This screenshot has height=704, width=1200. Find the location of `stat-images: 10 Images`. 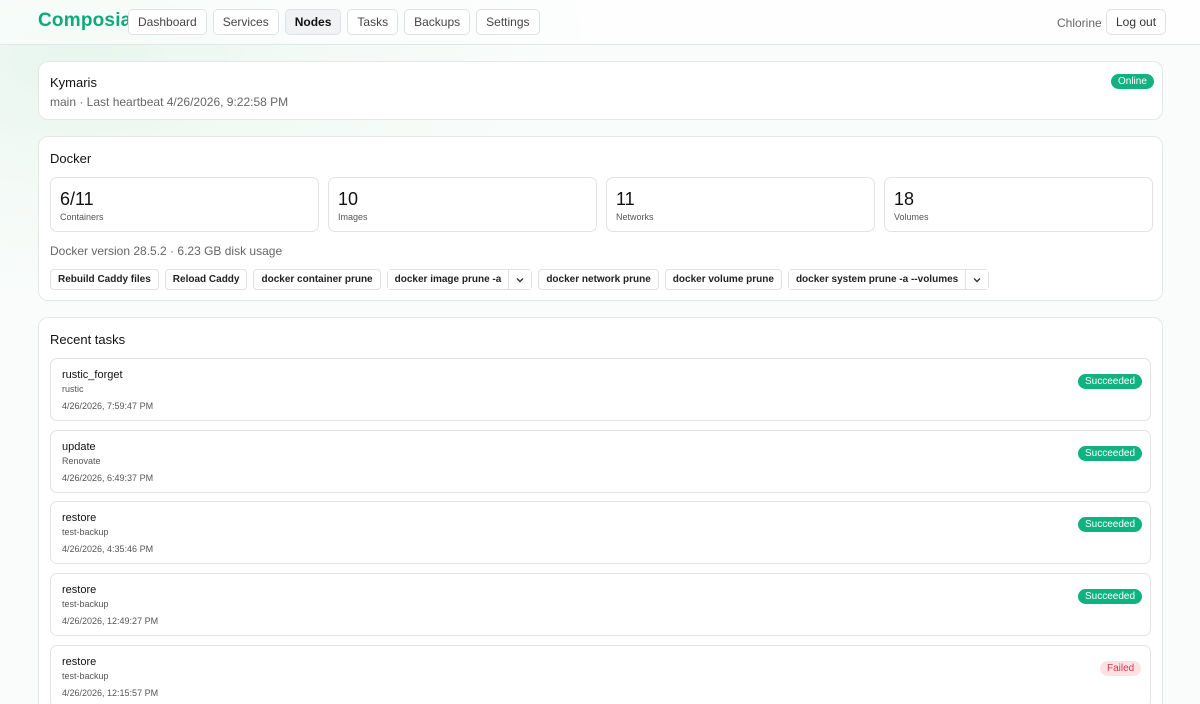

stat-images: 10 Images is located at coordinates (462, 204).